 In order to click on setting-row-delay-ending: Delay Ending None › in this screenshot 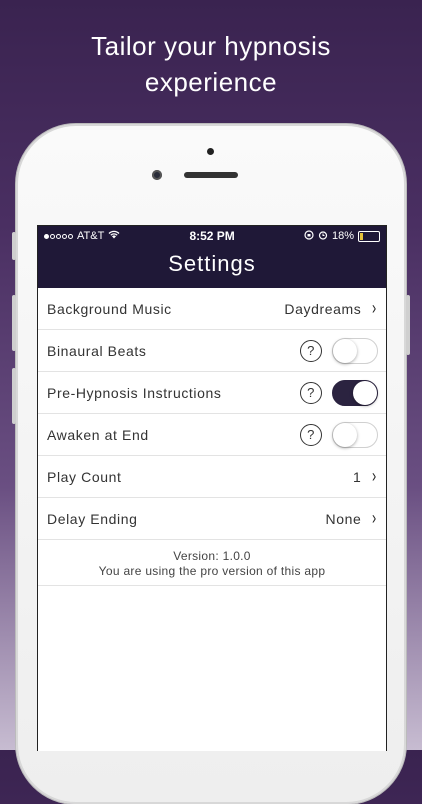, I will do `click(212, 519)`.